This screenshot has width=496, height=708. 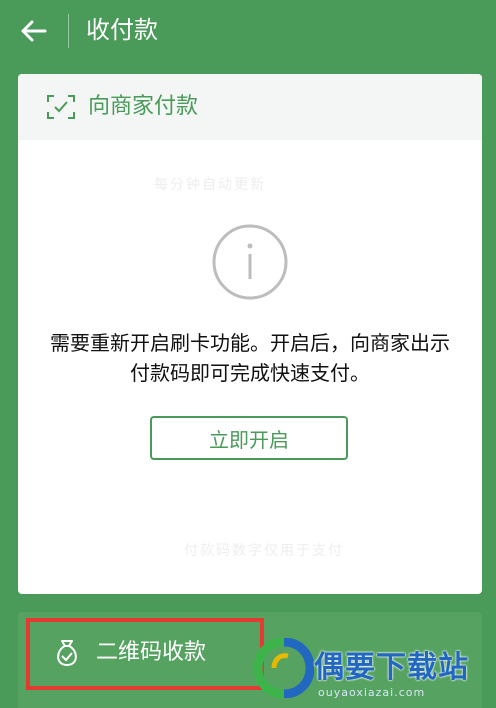 I want to click on site-watermark: 偶要下载站 ouyaoxiazai.com, so click(x=373, y=672).